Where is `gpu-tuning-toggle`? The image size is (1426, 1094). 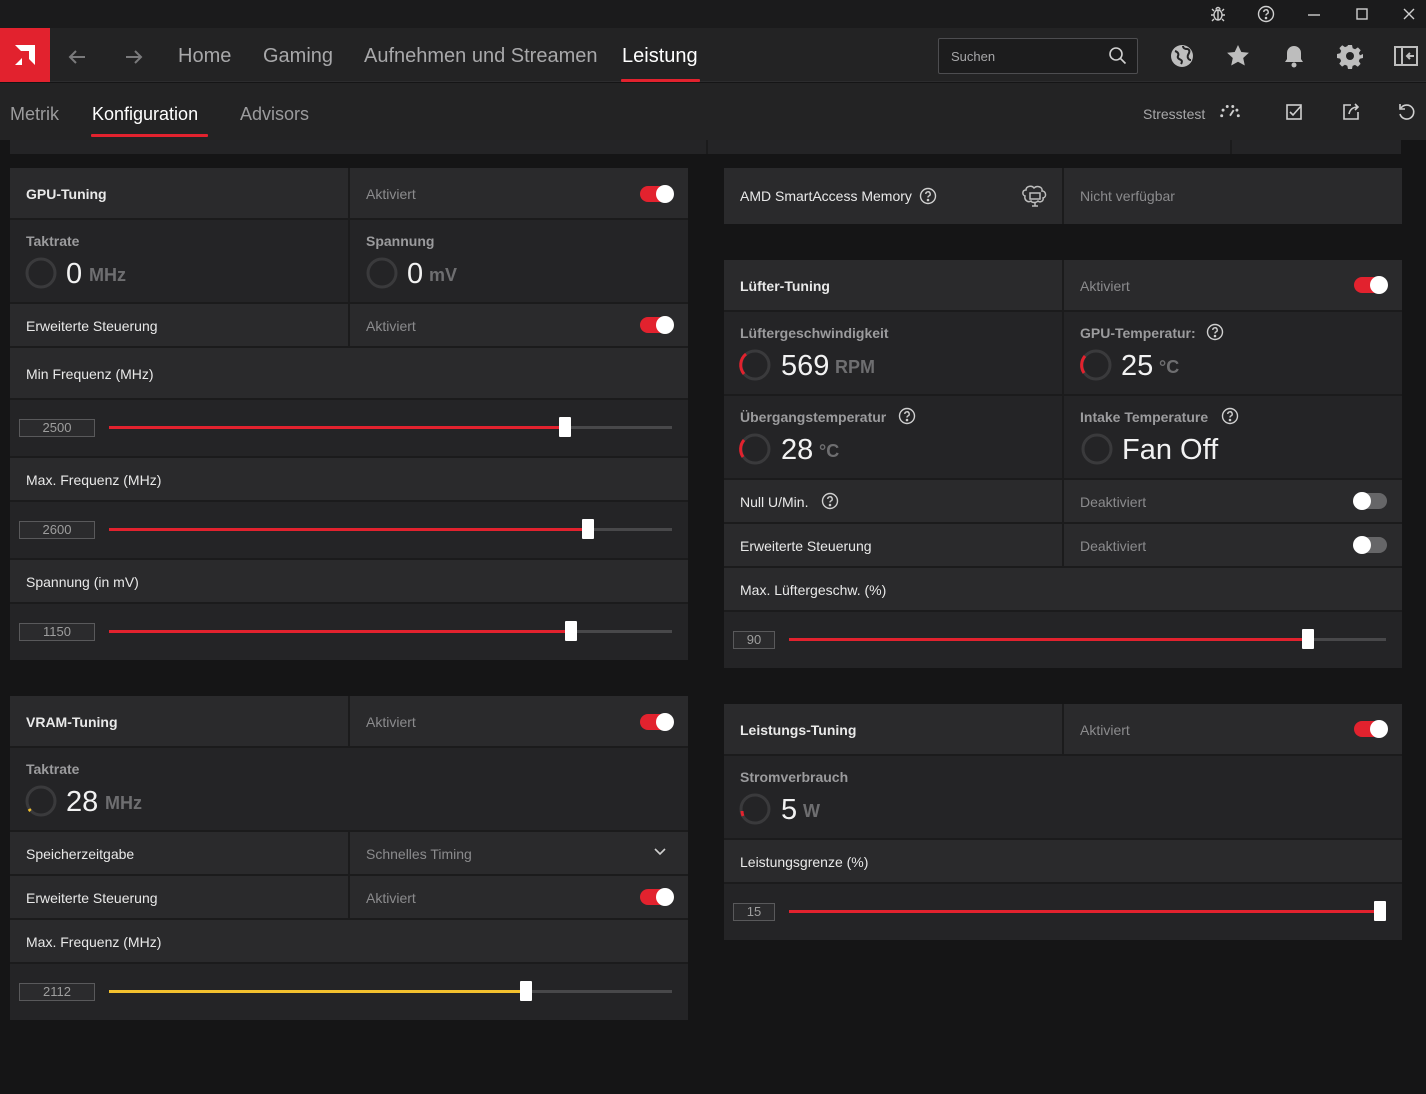
gpu-tuning-toggle is located at coordinates (657, 194).